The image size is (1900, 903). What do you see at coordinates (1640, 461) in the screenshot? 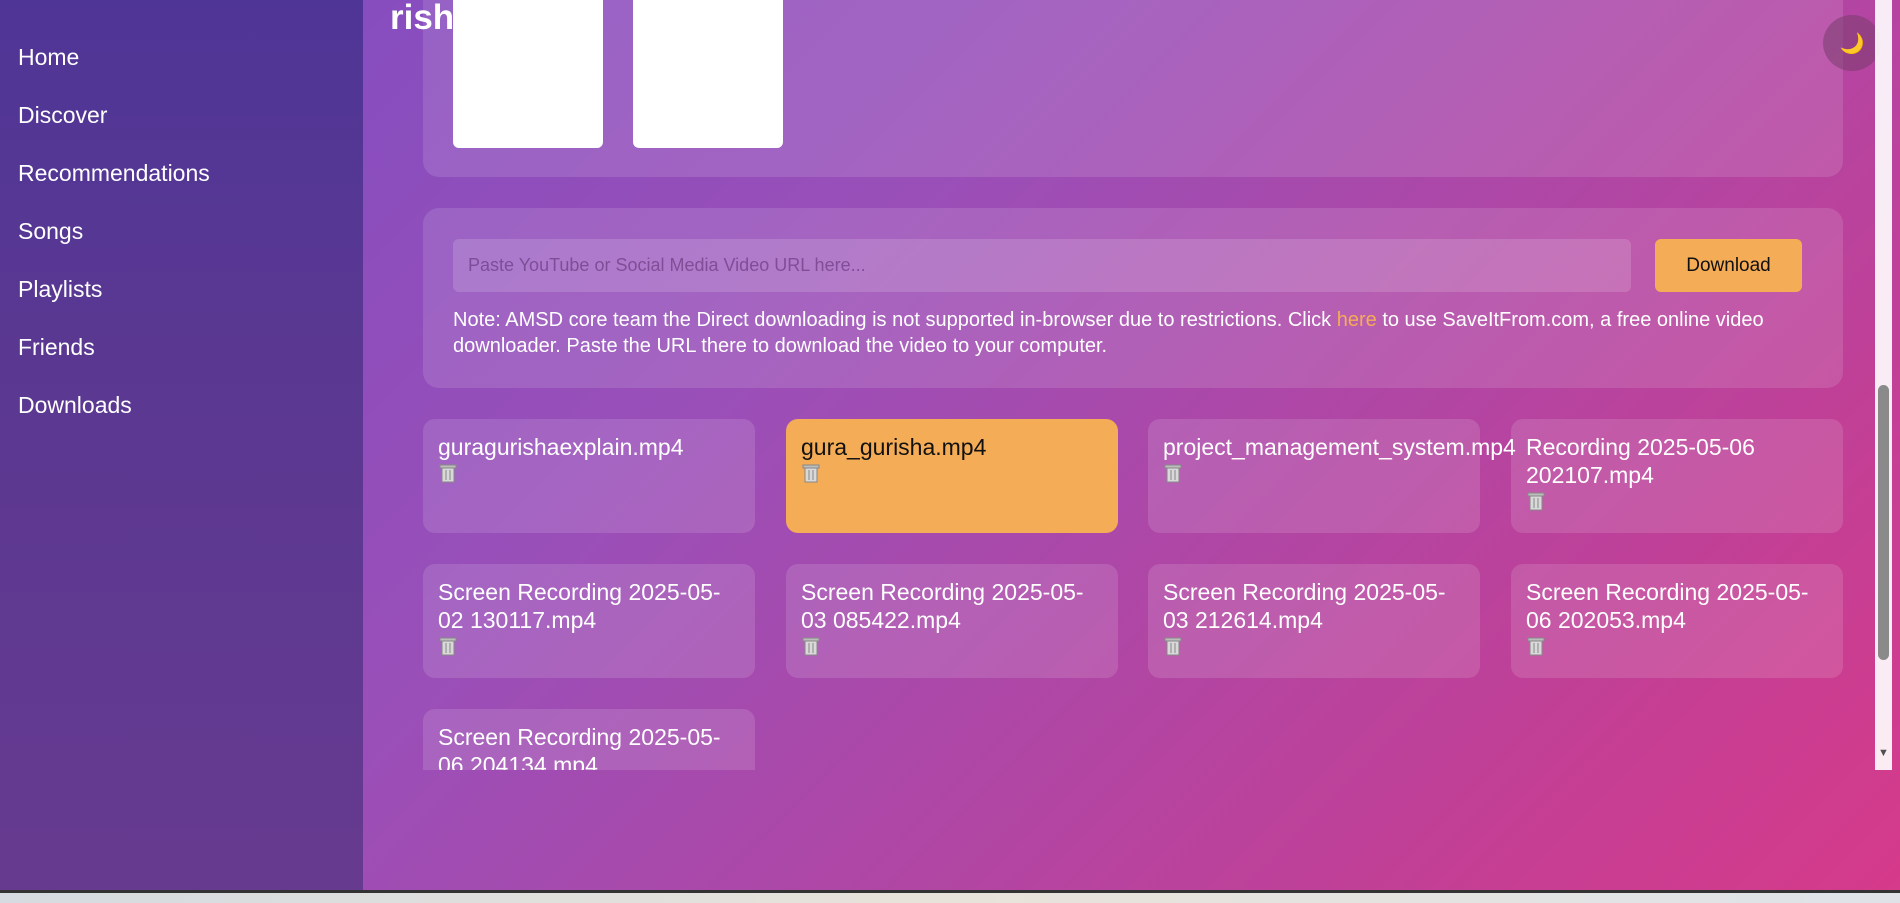
I see `video-card-title: Recording 2025-05-06 202107.mp4` at bounding box center [1640, 461].